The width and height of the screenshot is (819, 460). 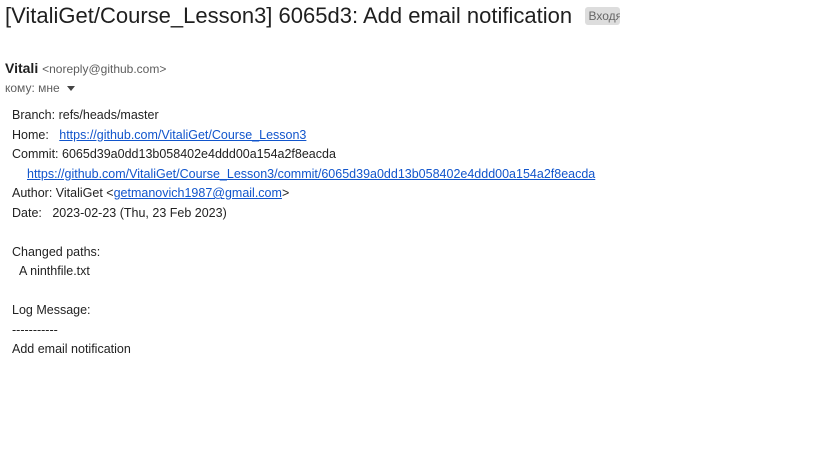 What do you see at coordinates (602, 16) in the screenshot?
I see `inbox-label-chip: Входящие` at bounding box center [602, 16].